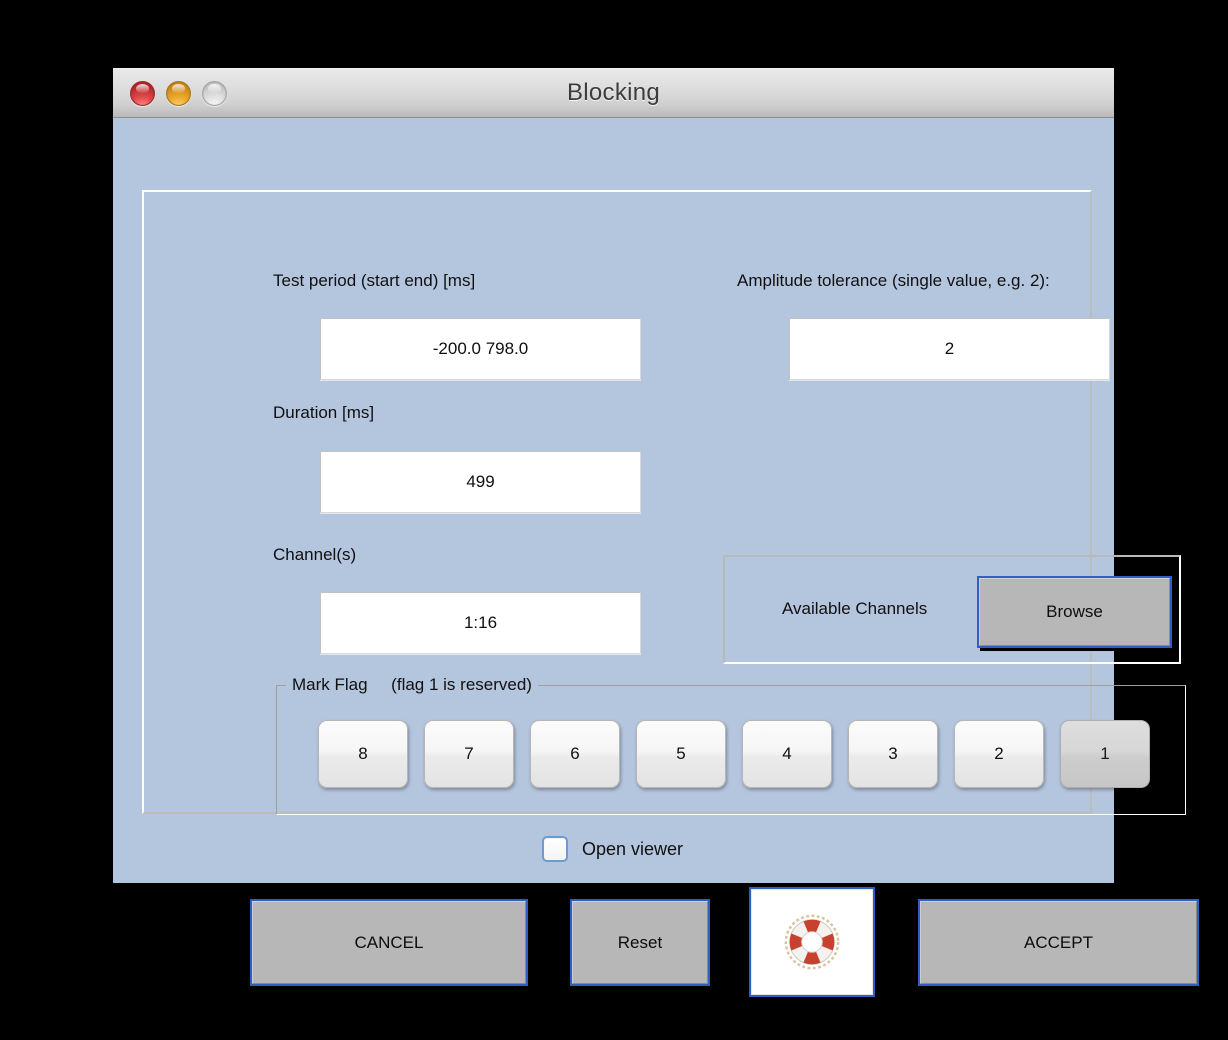 This screenshot has height=1040, width=1228. Describe the element at coordinates (363, 754) in the screenshot. I see `mark-flag-button-8: 8` at that location.